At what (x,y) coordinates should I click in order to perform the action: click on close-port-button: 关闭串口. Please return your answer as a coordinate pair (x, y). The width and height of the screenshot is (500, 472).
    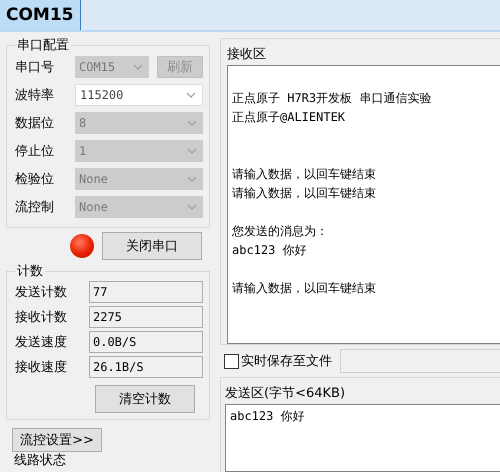
    Looking at the image, I should click on (152, 246).